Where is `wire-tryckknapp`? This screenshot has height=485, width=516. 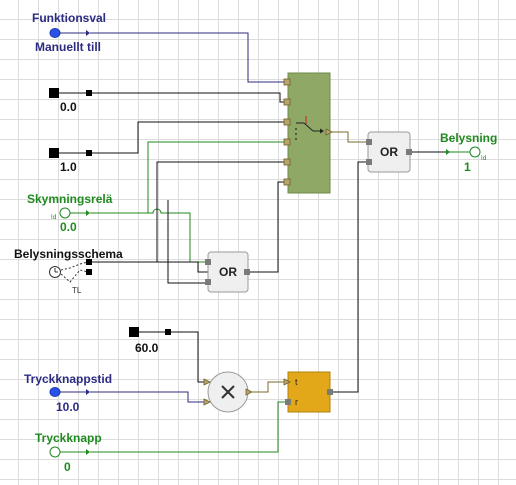 wire-tryckknapp is located at coordinates (189, 427).